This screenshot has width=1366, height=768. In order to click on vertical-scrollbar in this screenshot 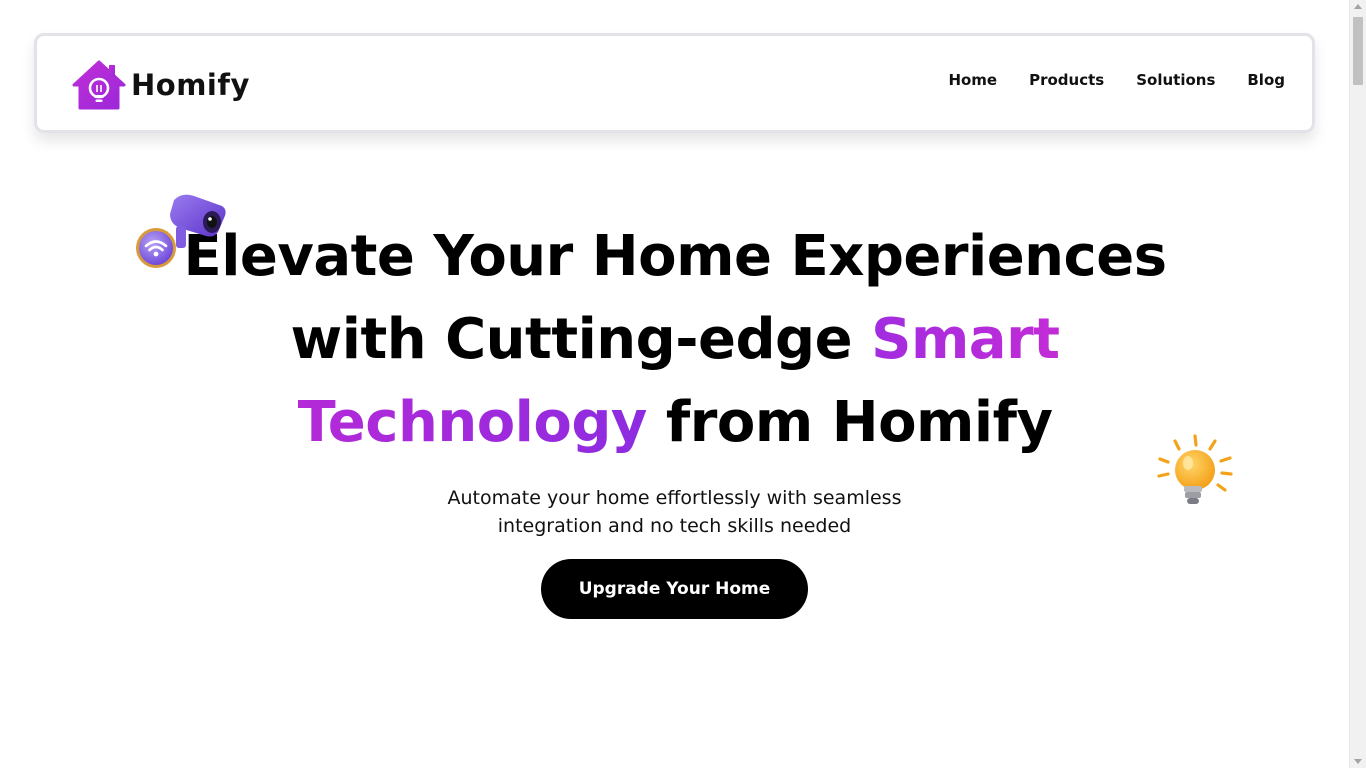, I will do `click(1357, 384)`.